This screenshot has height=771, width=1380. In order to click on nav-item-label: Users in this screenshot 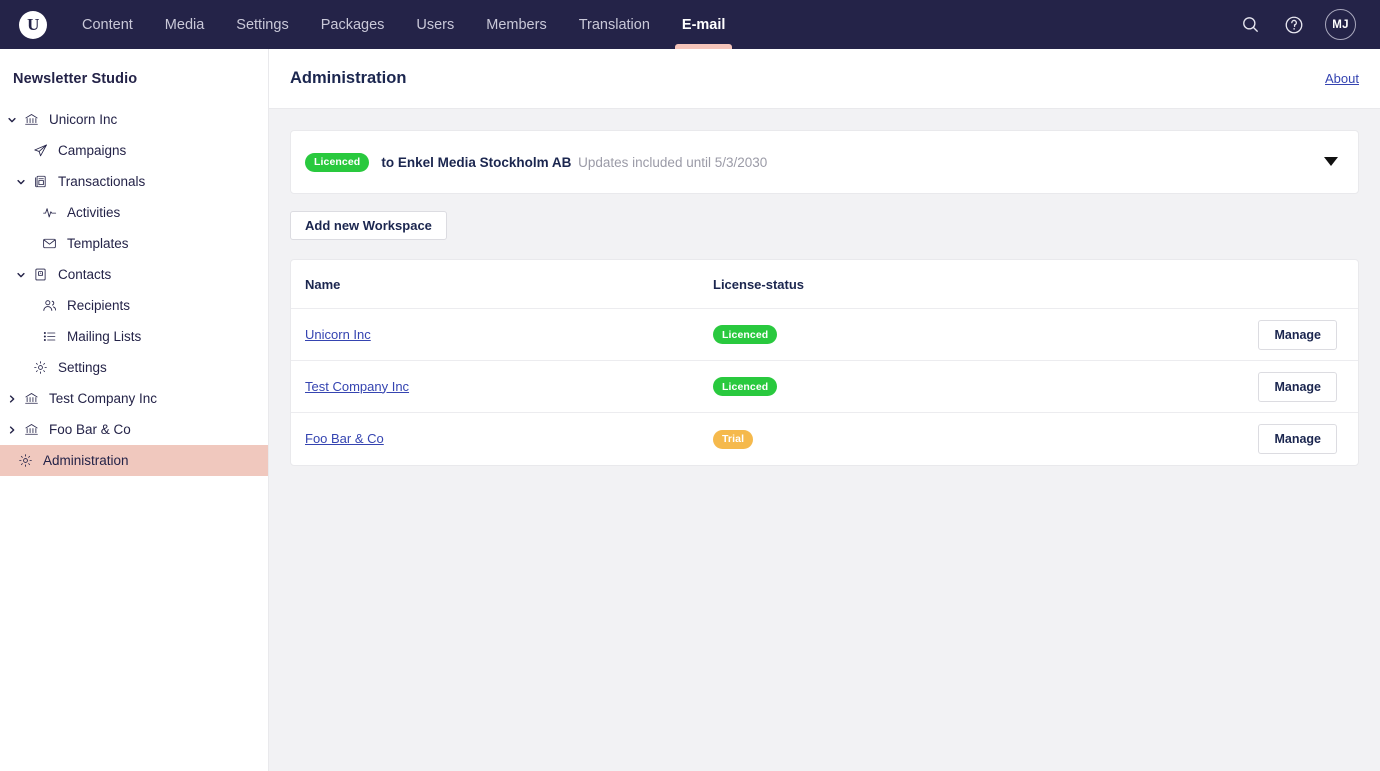, I will do `click(435, 24)`.